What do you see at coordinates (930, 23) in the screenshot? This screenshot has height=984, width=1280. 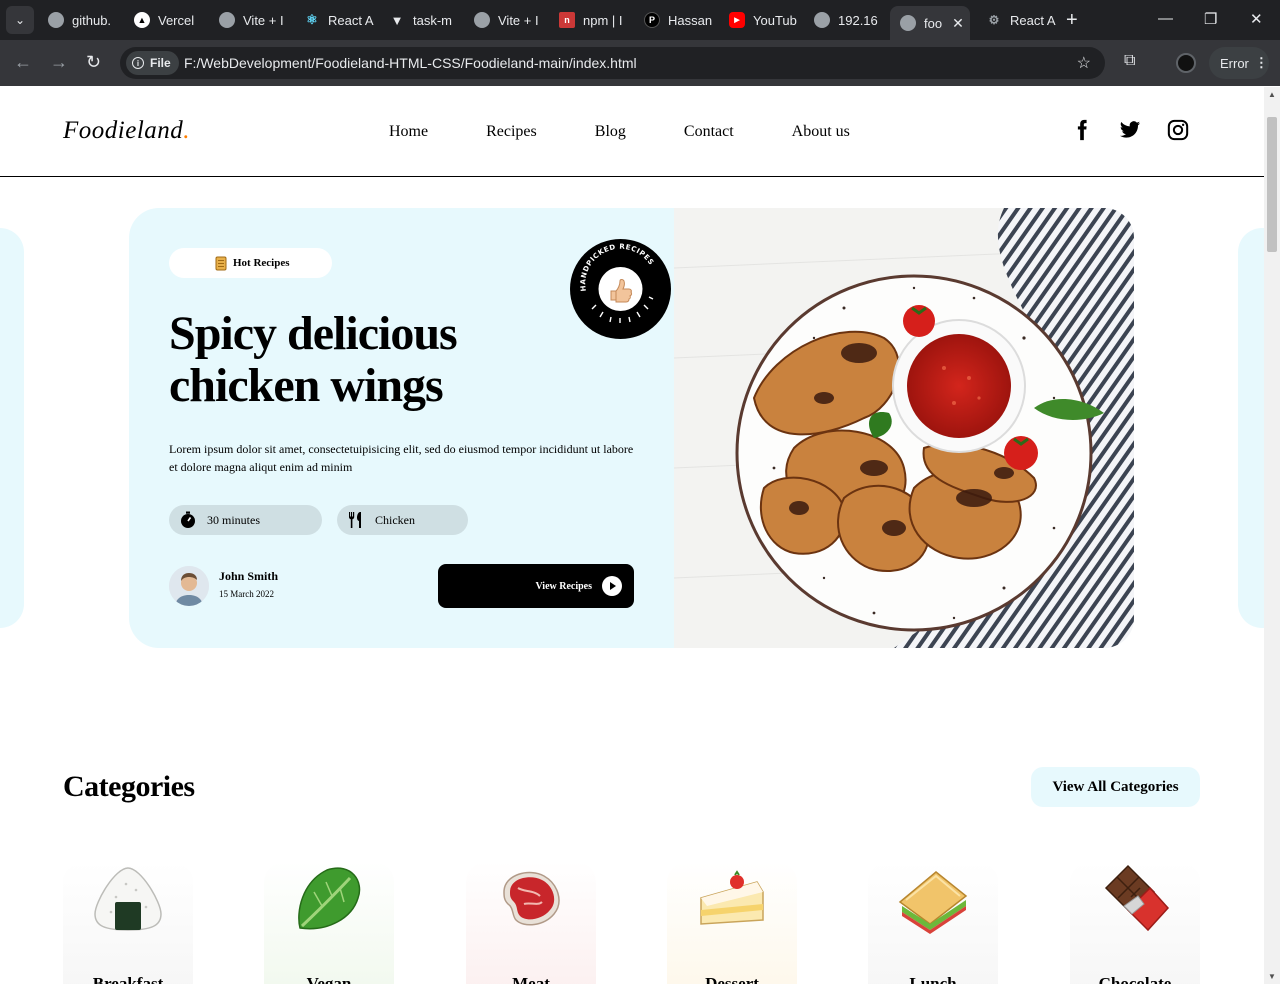 I see `tab-foodieland-active: foo ✕` at bounding box center [930, 23].